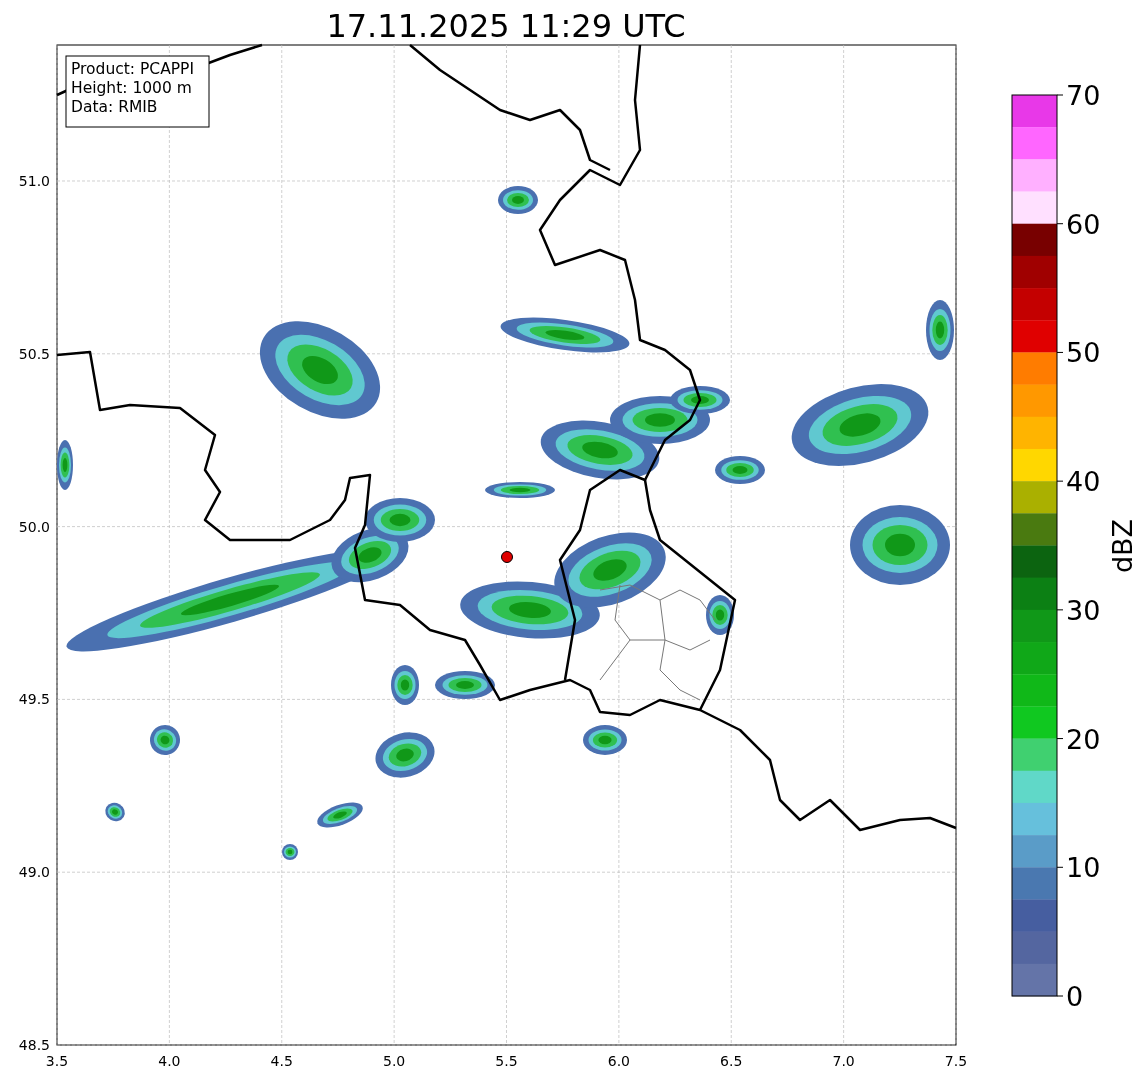  Describe the element at coordinates (131, 88) in the screenshot. I see `info-text: Height: 1000 m` at that location.